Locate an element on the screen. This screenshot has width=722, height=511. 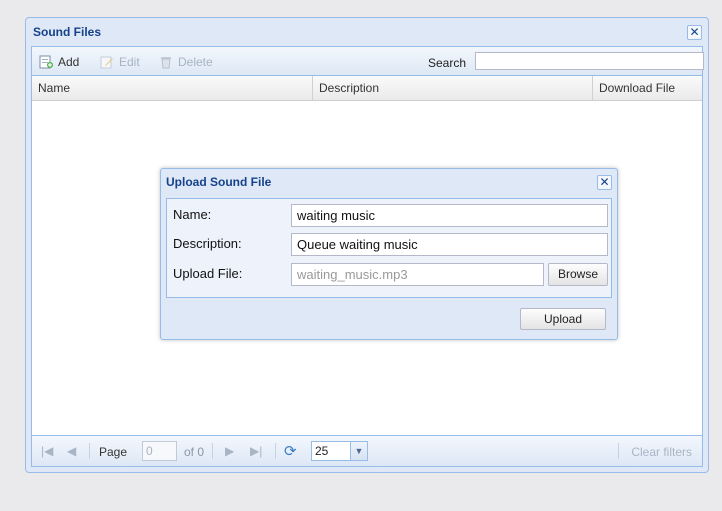
description-field: Queue waiting music is located at coordinates (449, 244).